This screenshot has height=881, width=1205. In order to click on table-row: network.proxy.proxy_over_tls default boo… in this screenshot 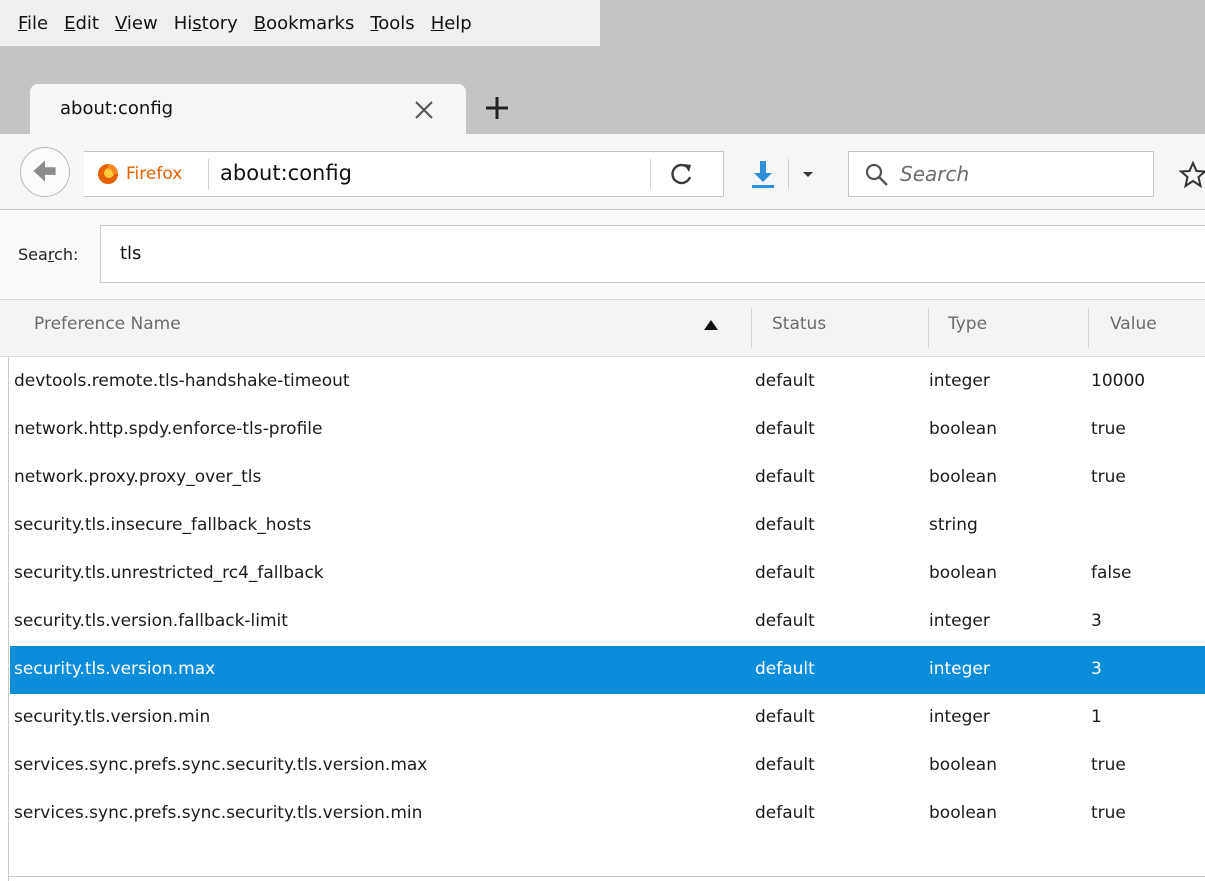, I will do `click(607, 478)`.